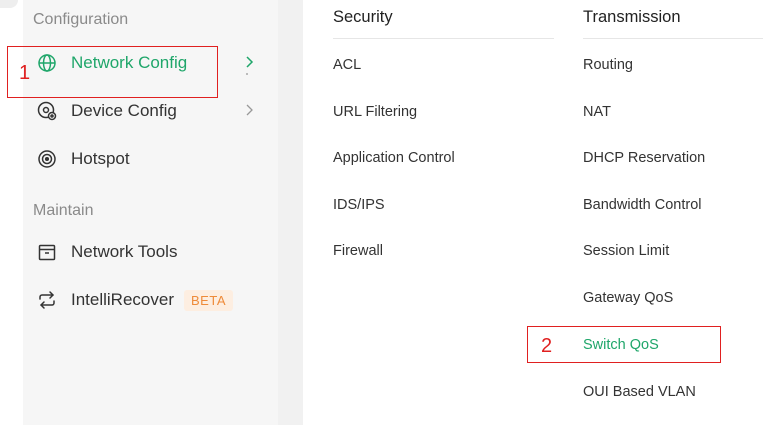 The width and height of the screenshot is (763, 425). Describe the element at coordinates (290, 212) in the screenshot. I see `panel-divider` at that location.